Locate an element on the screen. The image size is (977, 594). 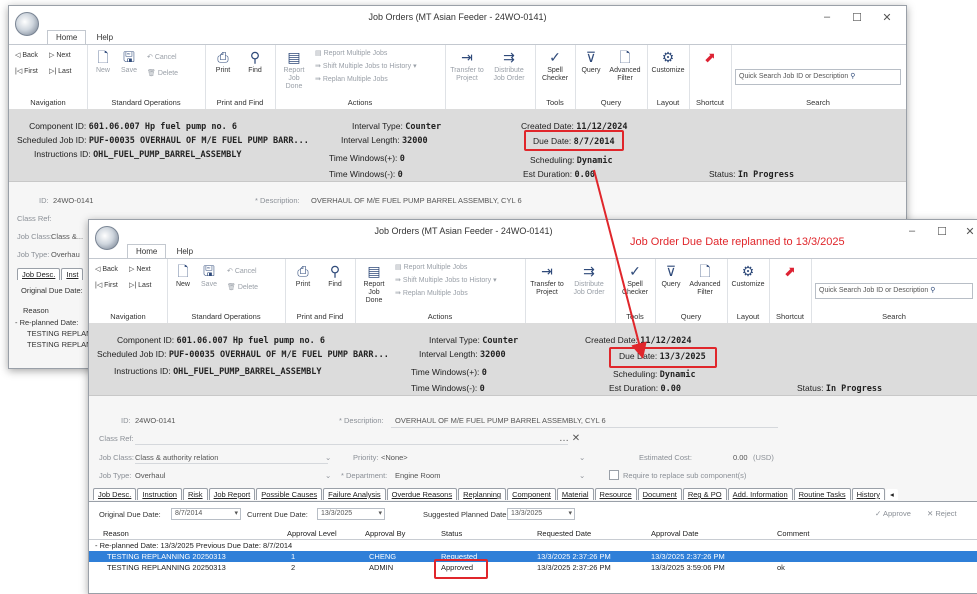
column-header: Approval By is located at coordinates (385, 533).